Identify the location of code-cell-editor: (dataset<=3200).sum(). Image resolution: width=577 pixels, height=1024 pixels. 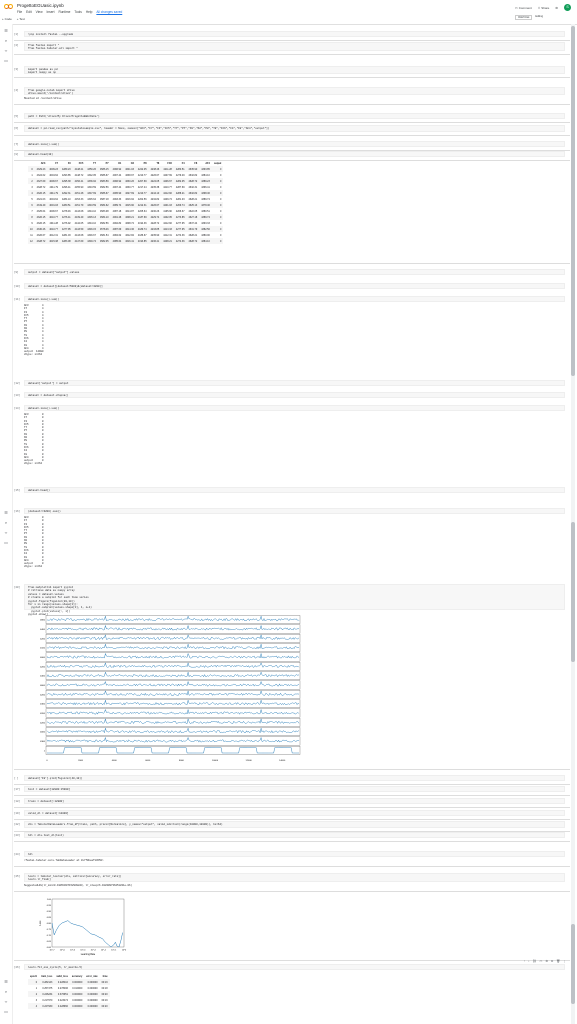
(294, 511).